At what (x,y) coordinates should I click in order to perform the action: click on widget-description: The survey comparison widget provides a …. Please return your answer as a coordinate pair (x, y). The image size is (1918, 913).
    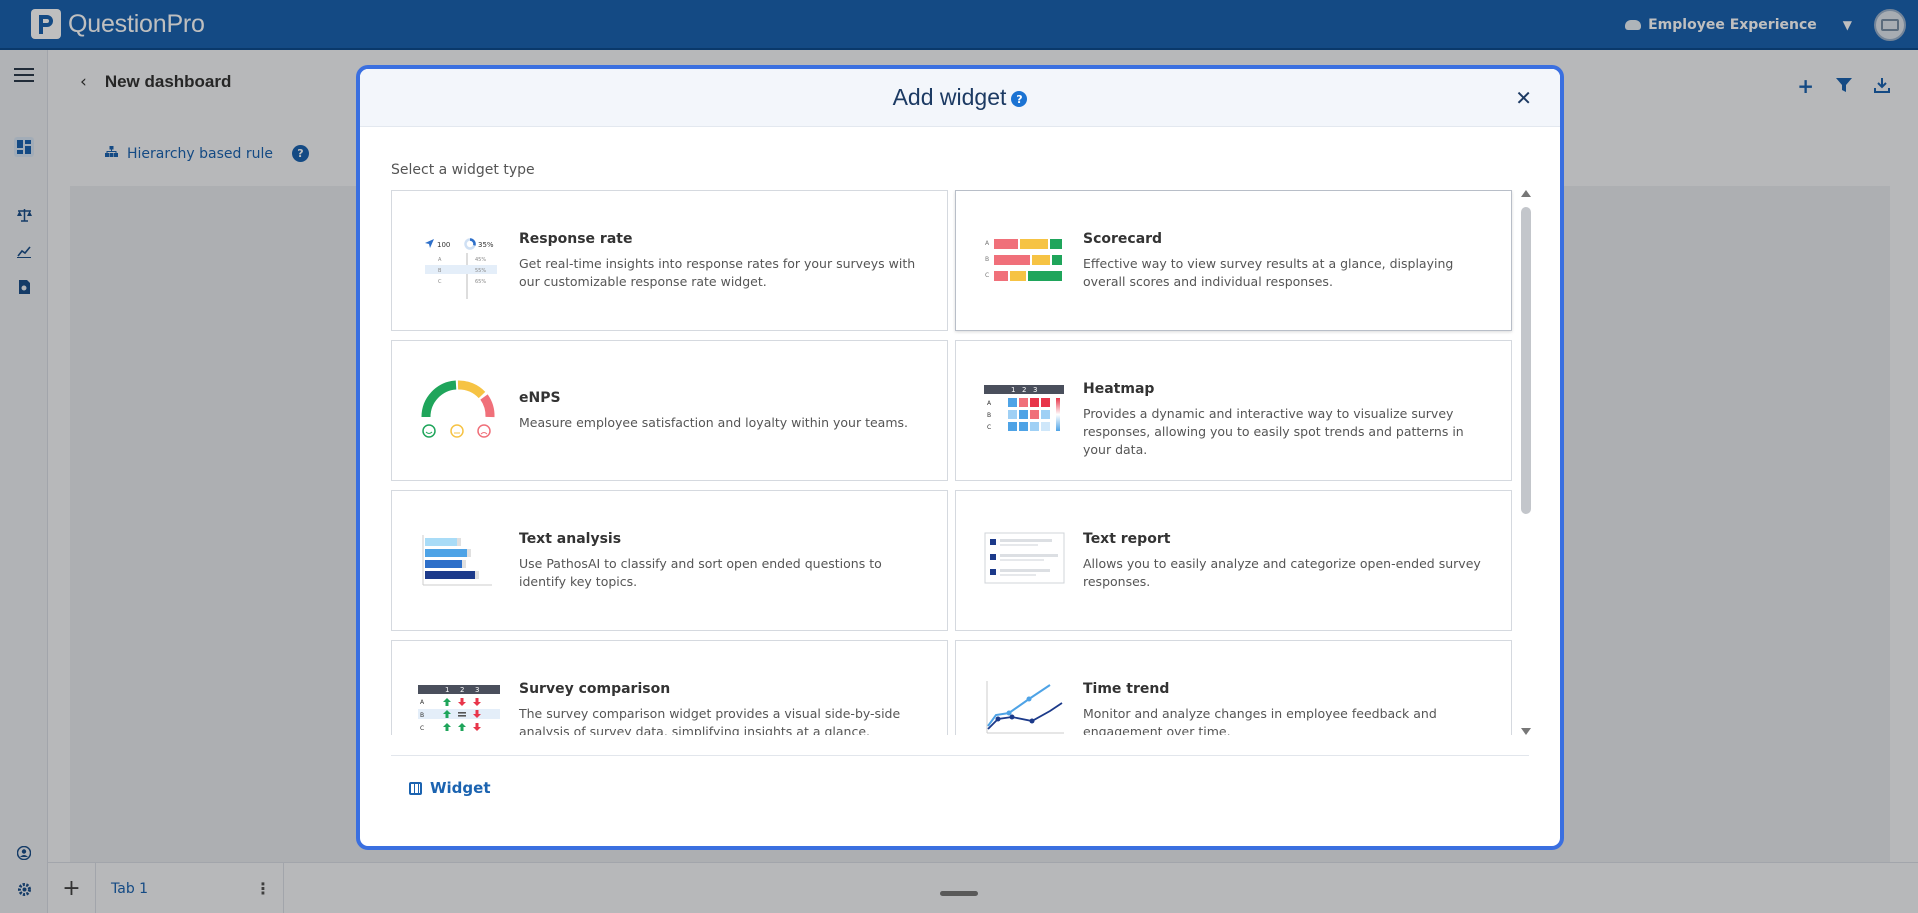
    Looking at the image, I should click on (710, 720).